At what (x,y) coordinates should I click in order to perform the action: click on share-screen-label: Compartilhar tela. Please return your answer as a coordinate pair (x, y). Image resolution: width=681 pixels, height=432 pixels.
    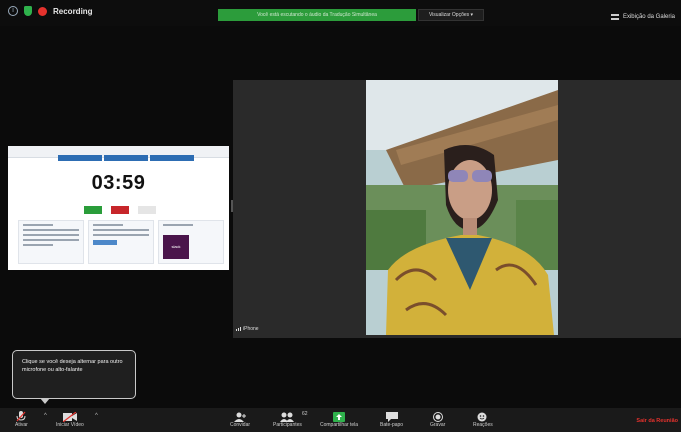
    Looking at the image, I should click on (339, 425).